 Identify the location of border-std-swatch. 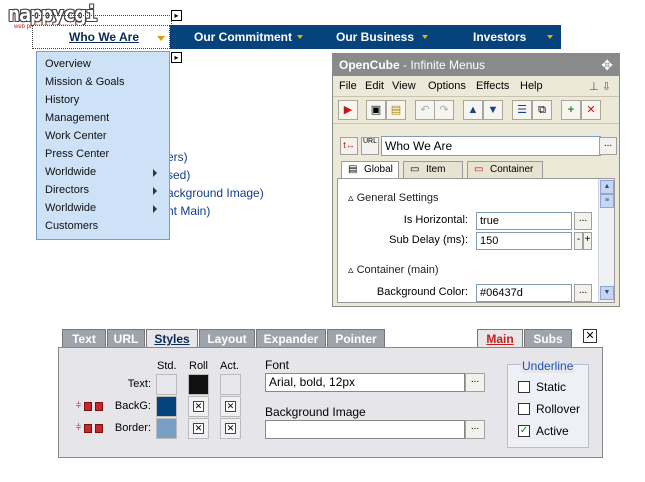
(166, 428).